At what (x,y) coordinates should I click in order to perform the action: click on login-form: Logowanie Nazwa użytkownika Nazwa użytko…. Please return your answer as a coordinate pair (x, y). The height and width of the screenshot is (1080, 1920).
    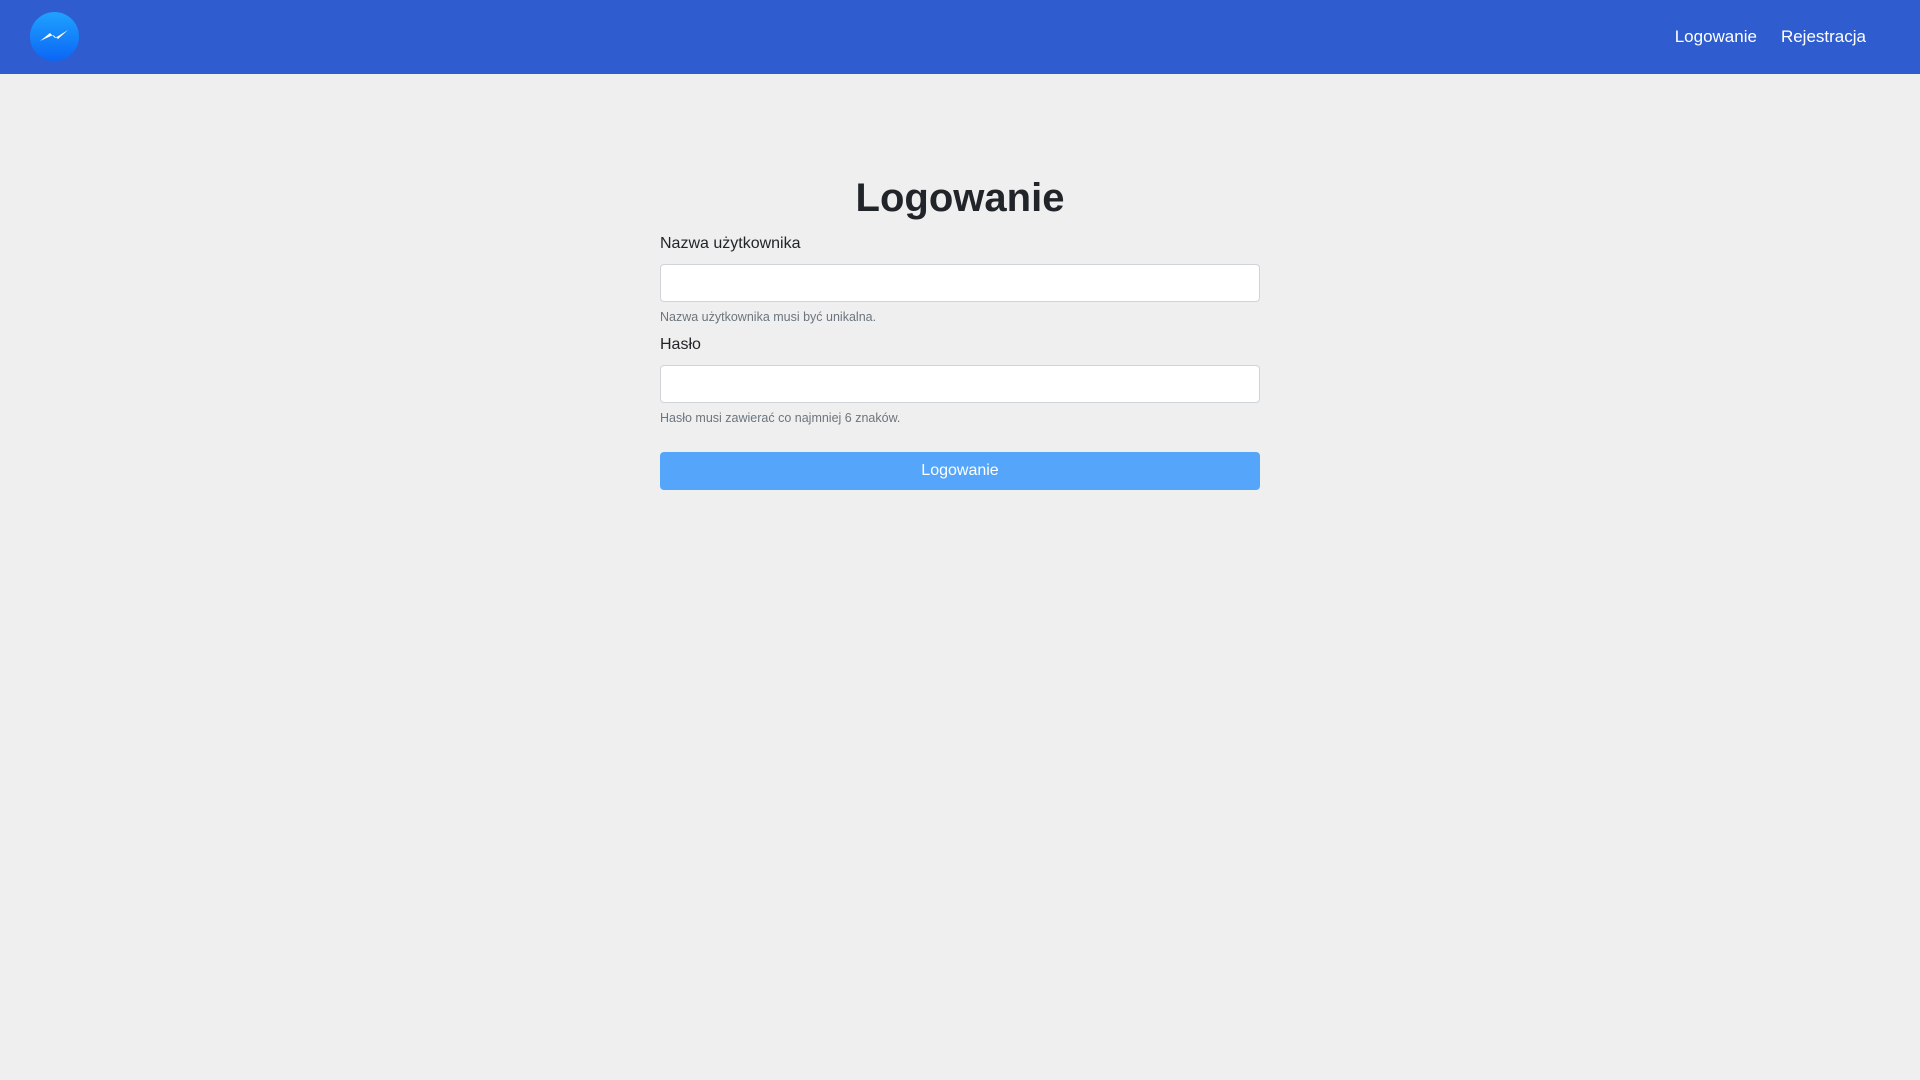
    Looking at the image, I should click on (960, 331).